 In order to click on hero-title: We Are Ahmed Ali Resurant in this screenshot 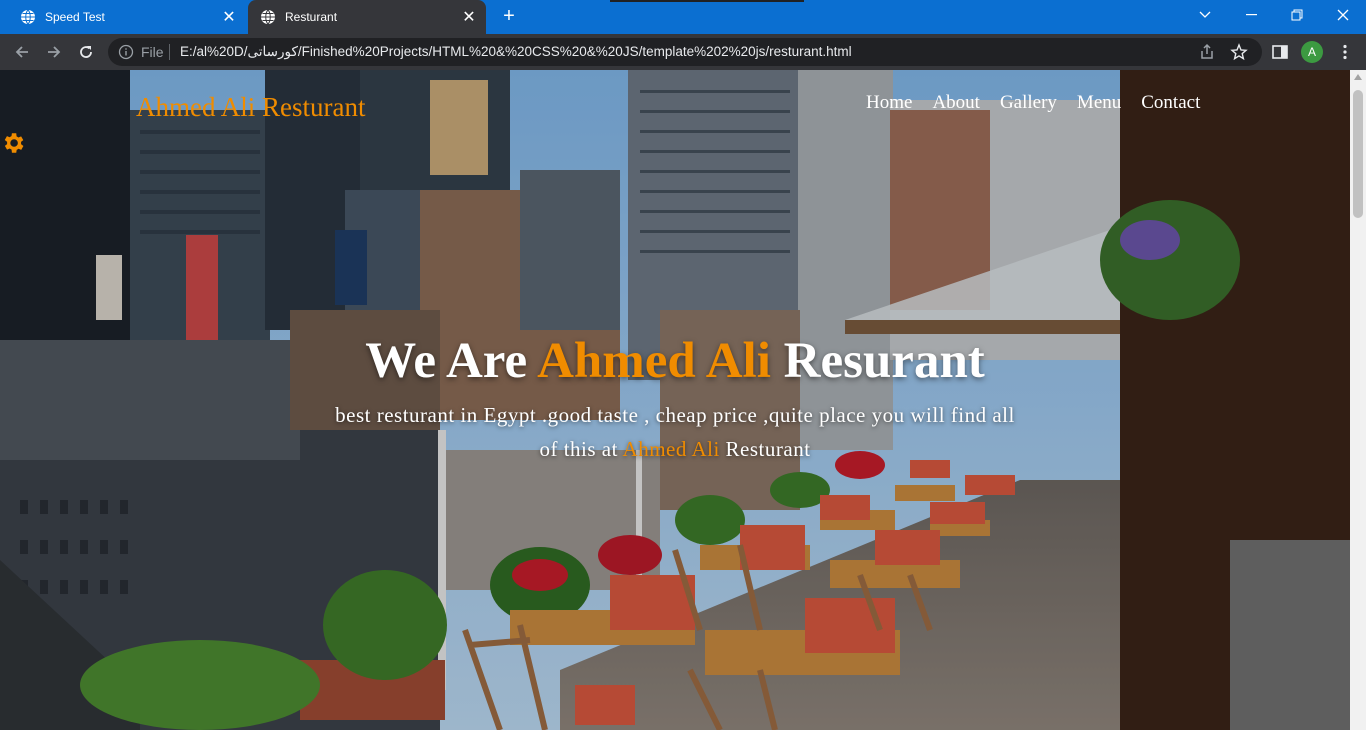, I will do `click(675, 361)`.